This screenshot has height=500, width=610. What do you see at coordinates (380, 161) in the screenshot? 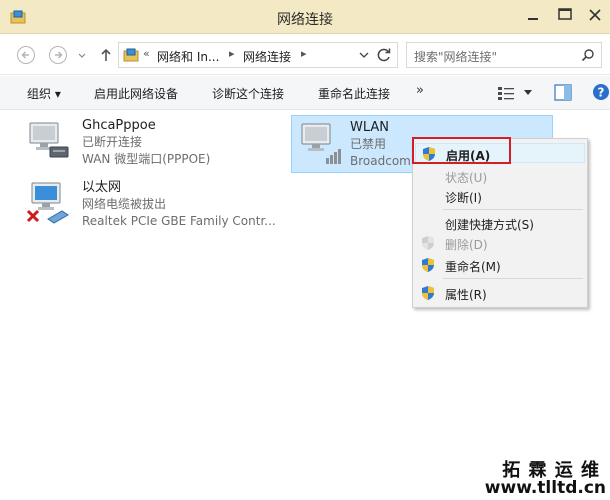
I see `connection-device: Broadcom` at bounding box center [380, 161].